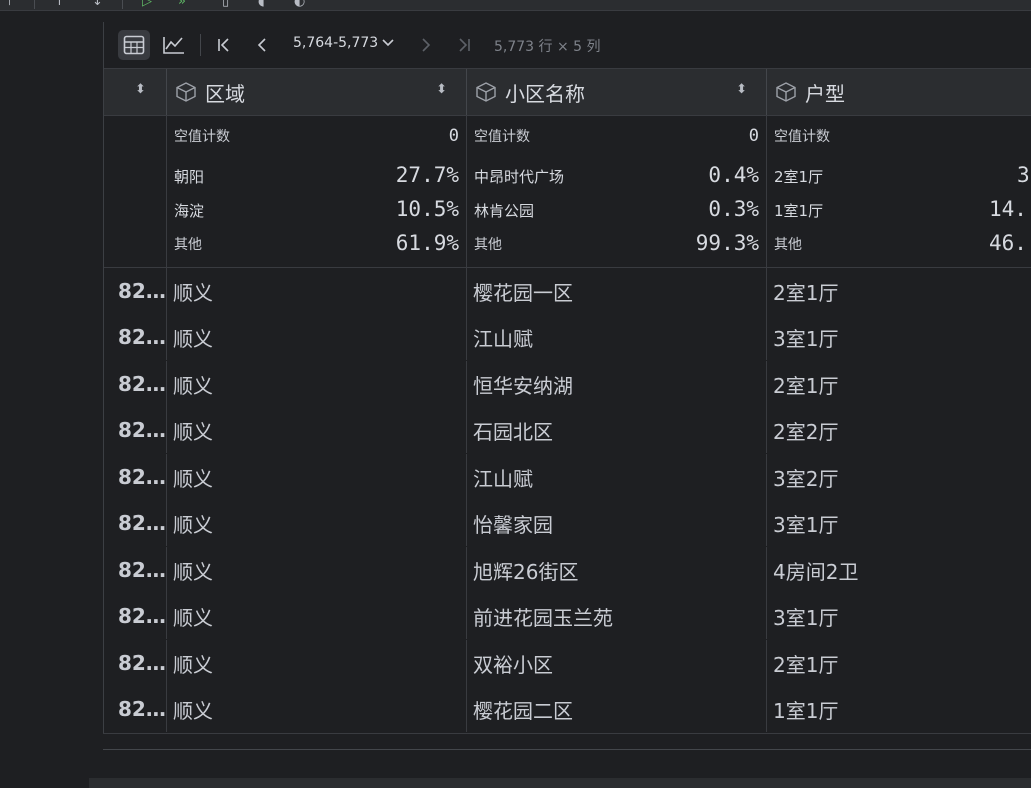 The height and width of the screenshot is (788, 1031). Describe the element at coordinates (225, 4) in the screenshot. I see `toolbar-icon: ▯` at that location.